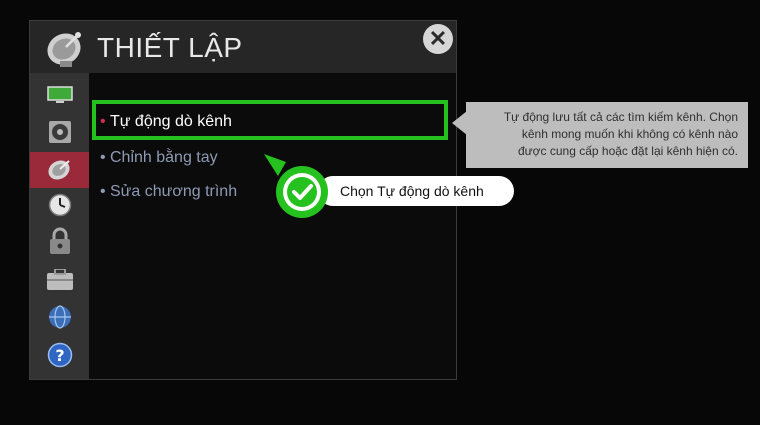 The width and height of the screenshot is (760, 425). I want to click on tv-screen-icon, so click(59, 94).